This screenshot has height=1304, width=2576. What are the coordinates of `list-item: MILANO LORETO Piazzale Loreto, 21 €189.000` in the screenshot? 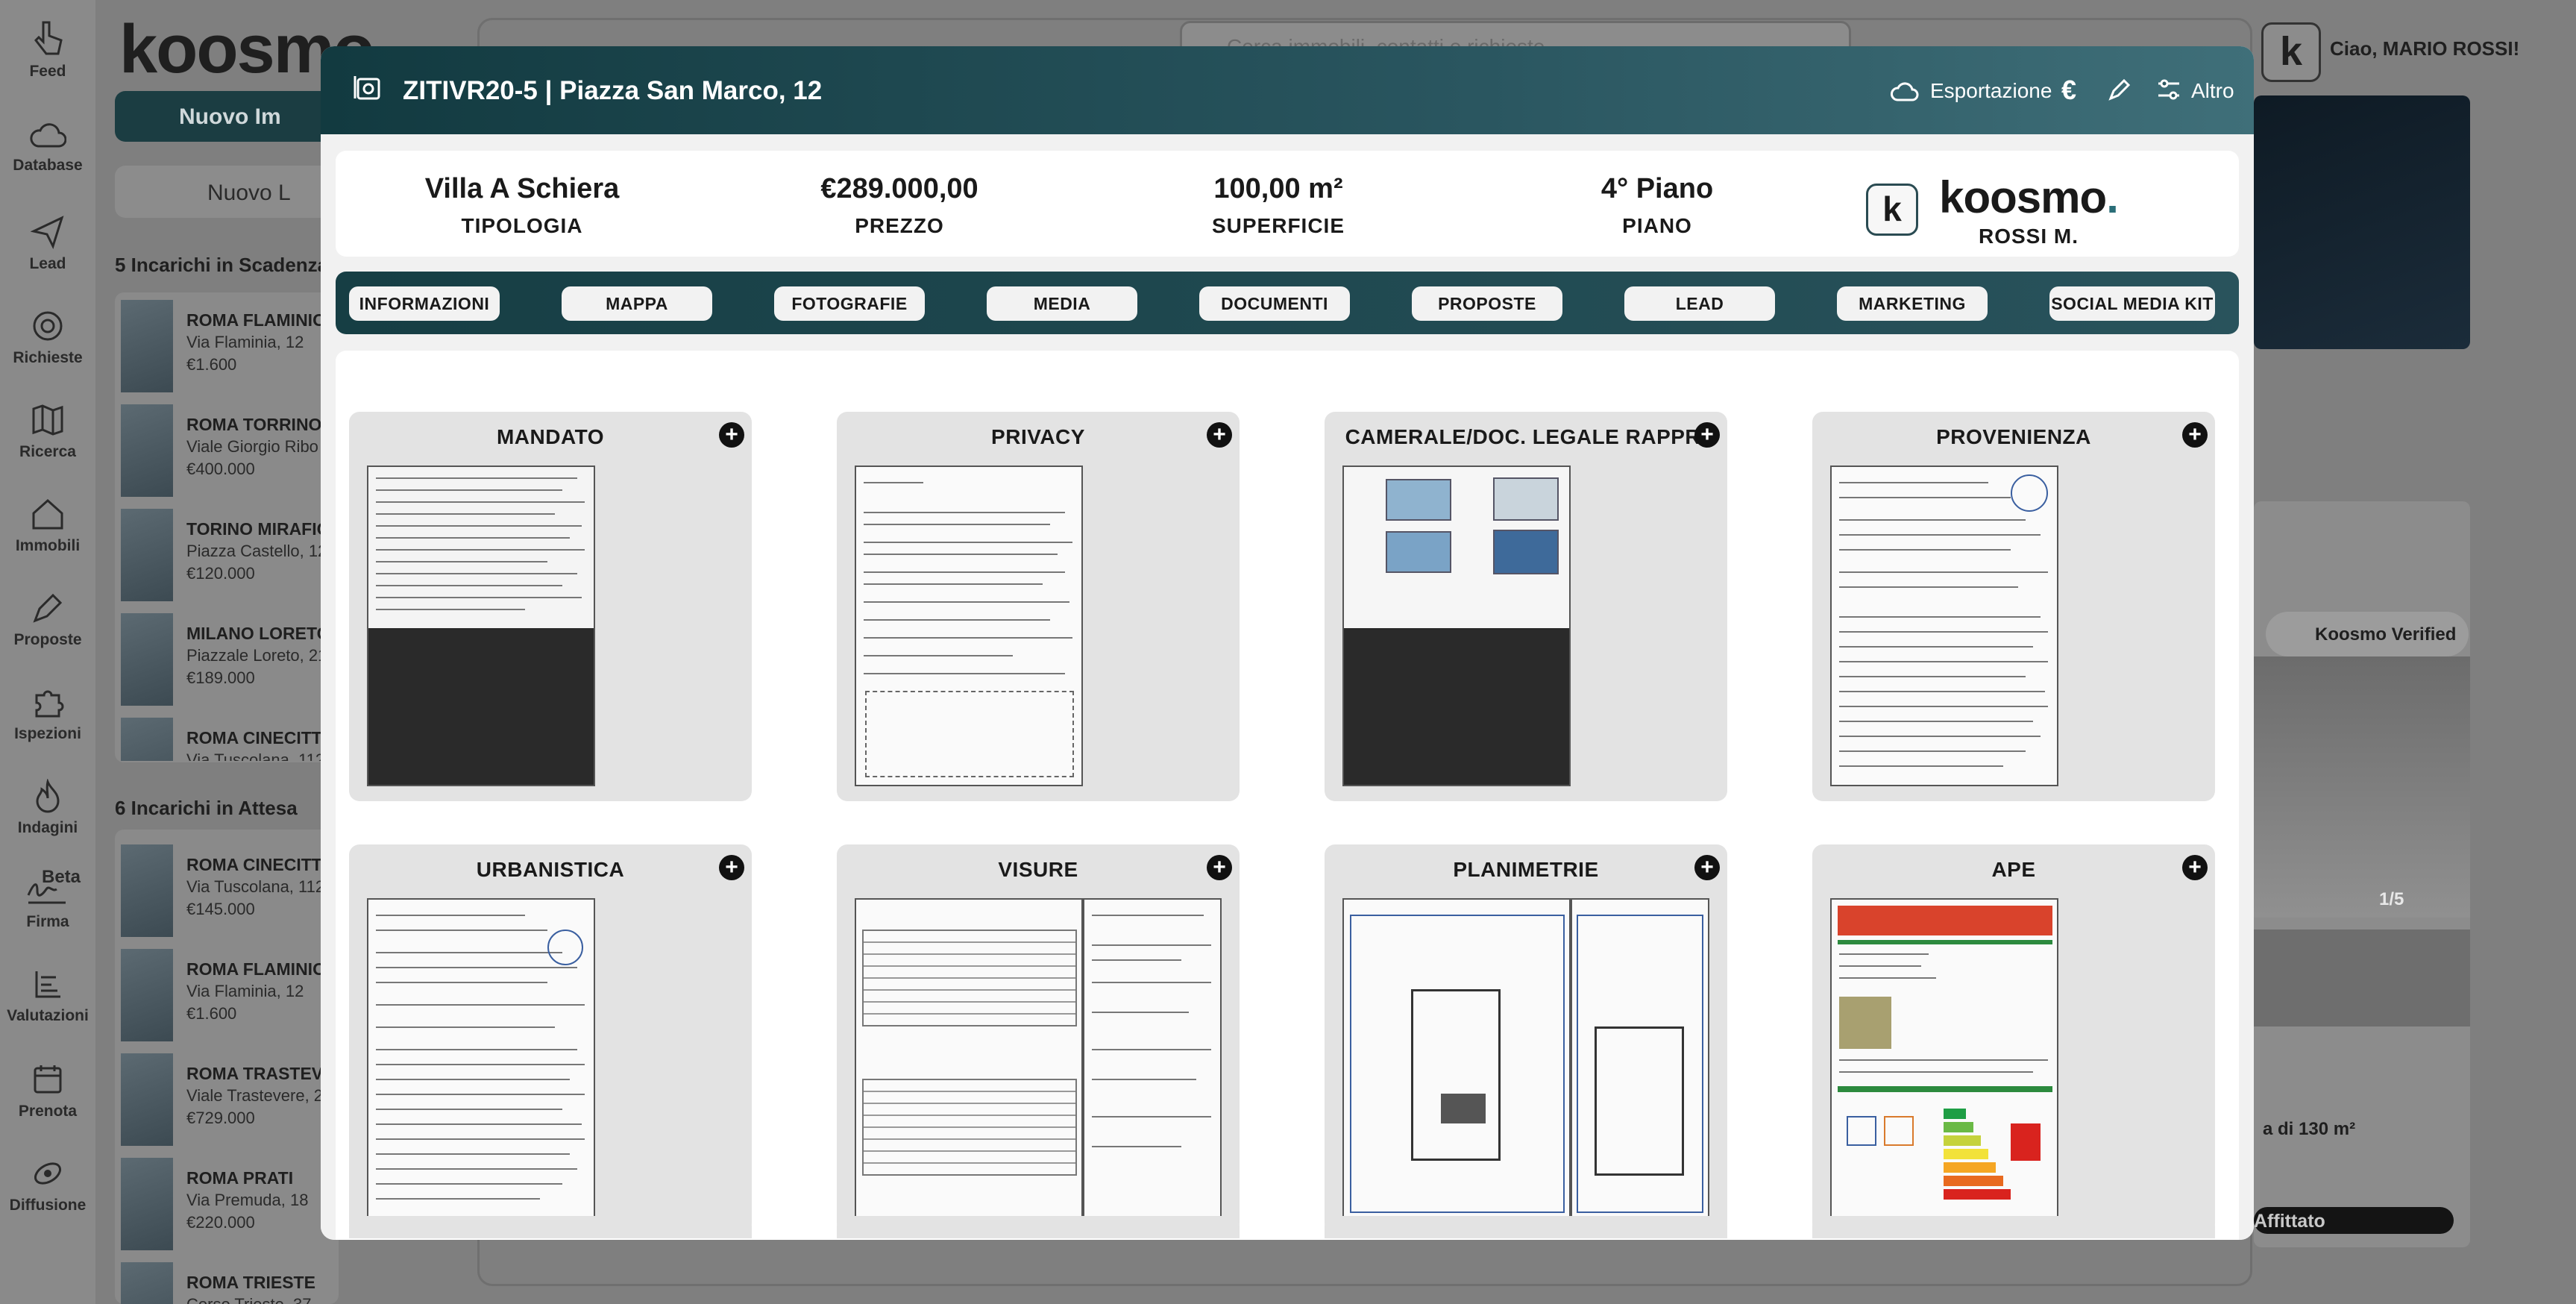 It's located at (231, 659).